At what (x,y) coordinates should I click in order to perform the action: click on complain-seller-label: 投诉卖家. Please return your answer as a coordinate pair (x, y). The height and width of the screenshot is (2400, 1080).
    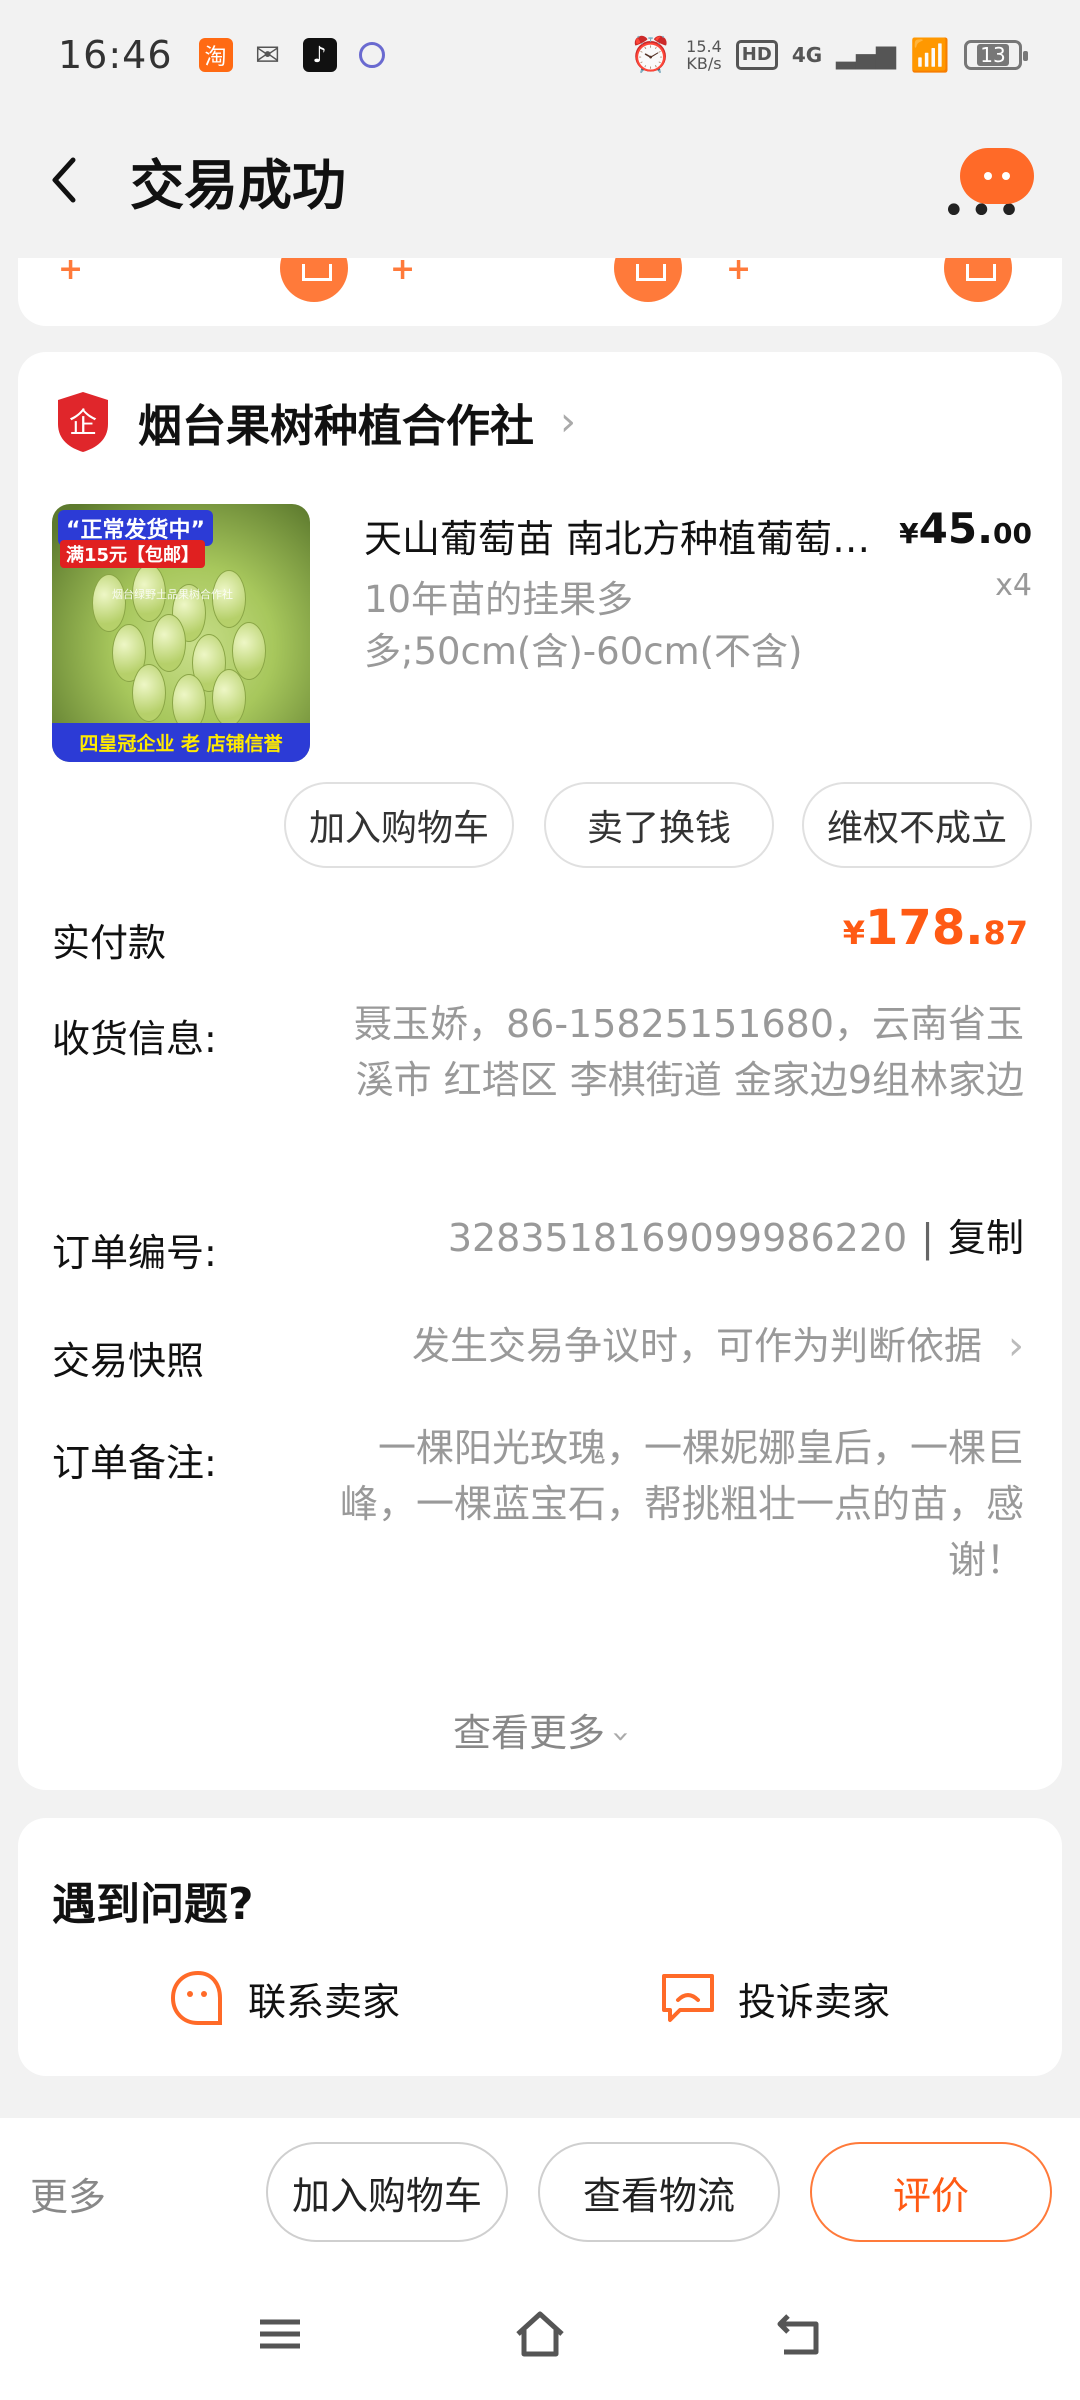
    Looking at the image, I should click on (814, 2001).